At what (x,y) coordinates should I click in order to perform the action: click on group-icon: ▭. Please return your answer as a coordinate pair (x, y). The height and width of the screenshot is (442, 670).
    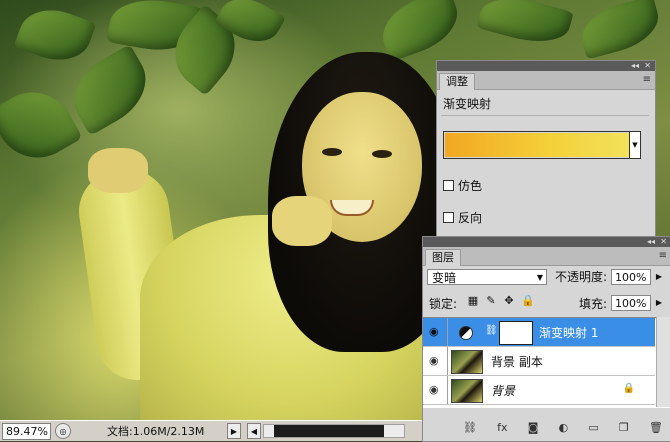
    Looking at the image, I should click on (593, 429).